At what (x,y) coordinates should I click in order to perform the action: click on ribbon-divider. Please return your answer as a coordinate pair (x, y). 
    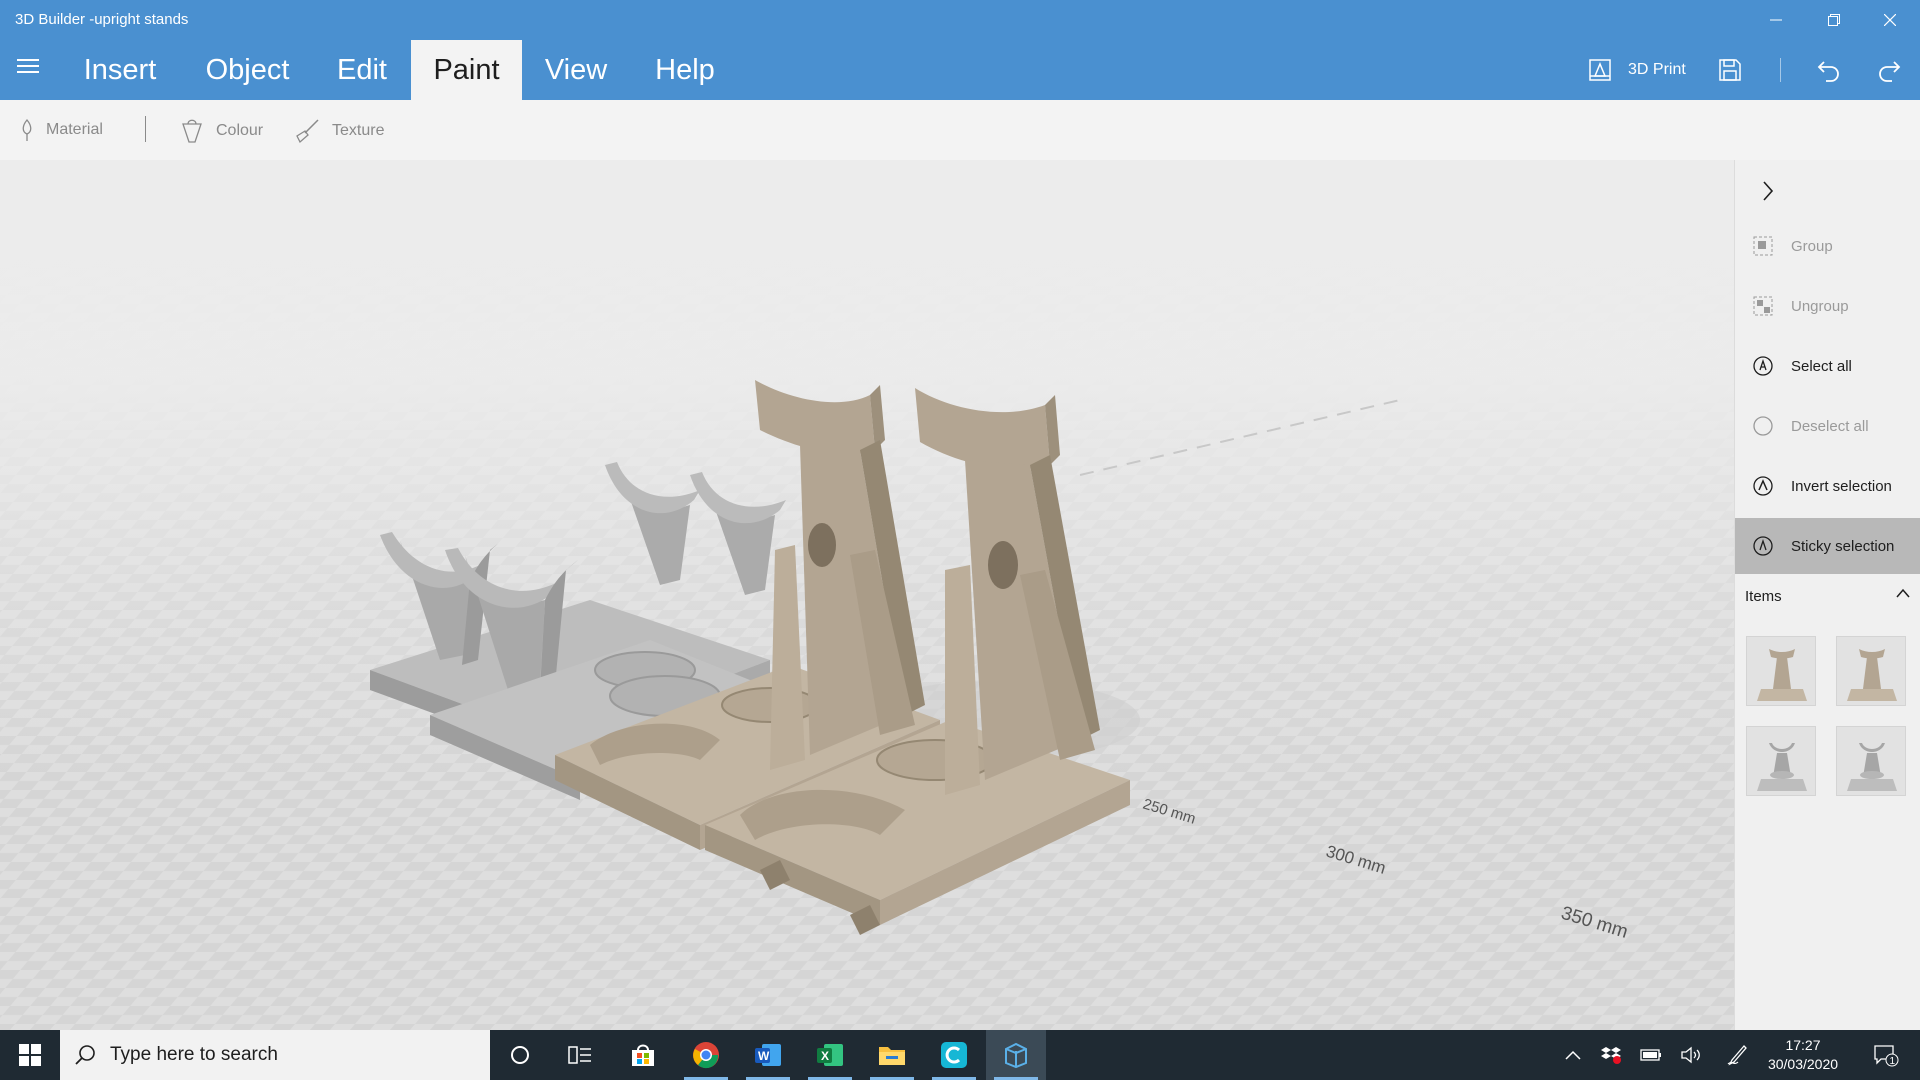
    Looking at the image, I should click on (145, 129).